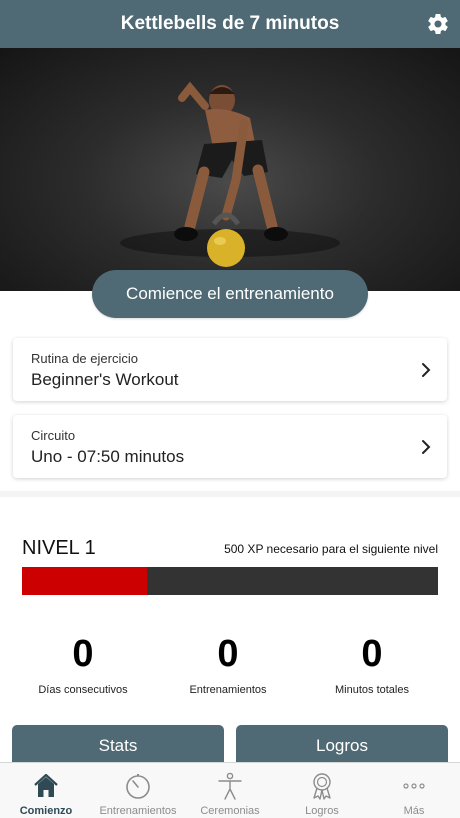  I want to click on workout-routine-value: Beginner's Workout, so click(105, 379).